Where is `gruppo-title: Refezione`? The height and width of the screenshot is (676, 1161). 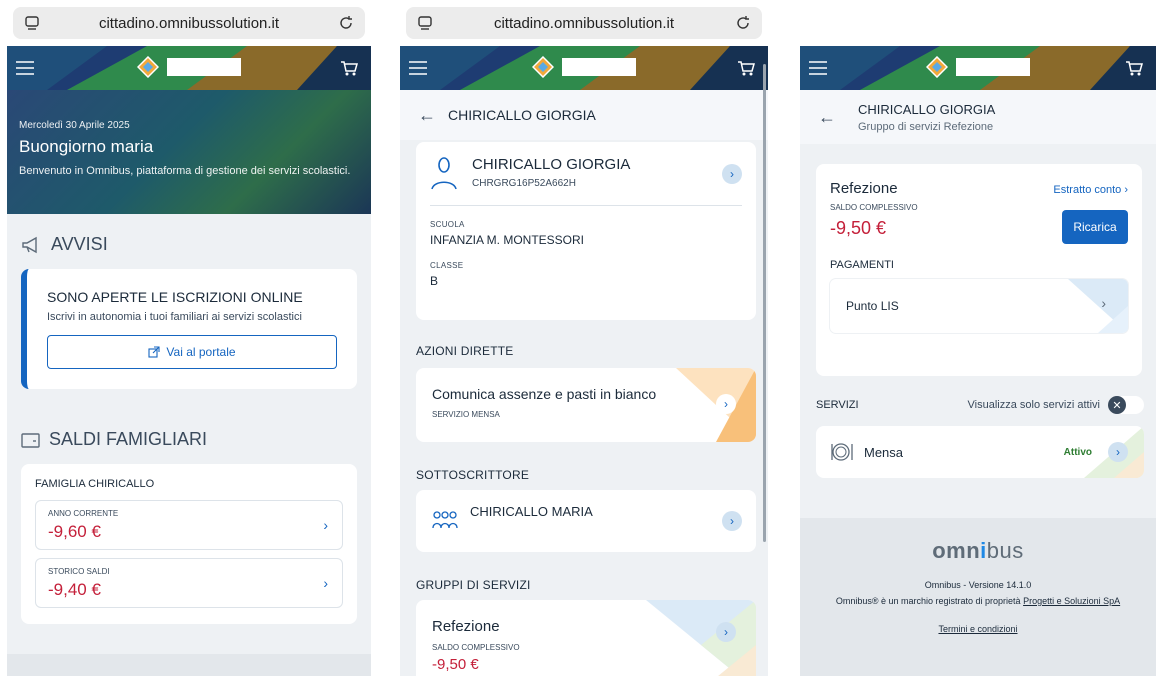
gruppo-title: Refezione is located at coordinates (466, 626).